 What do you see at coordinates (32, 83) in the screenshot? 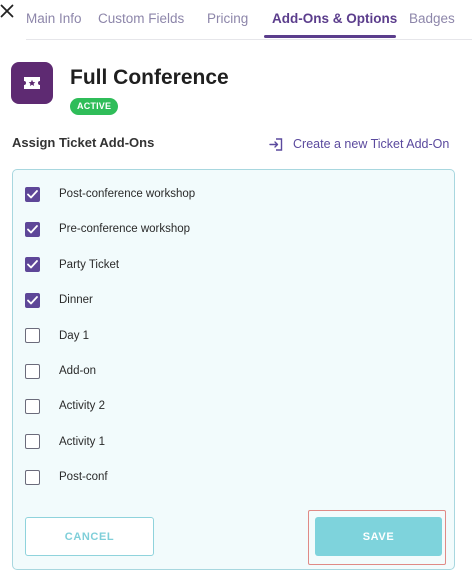
I see `ticket-icon` at bounding box center [32, 83].